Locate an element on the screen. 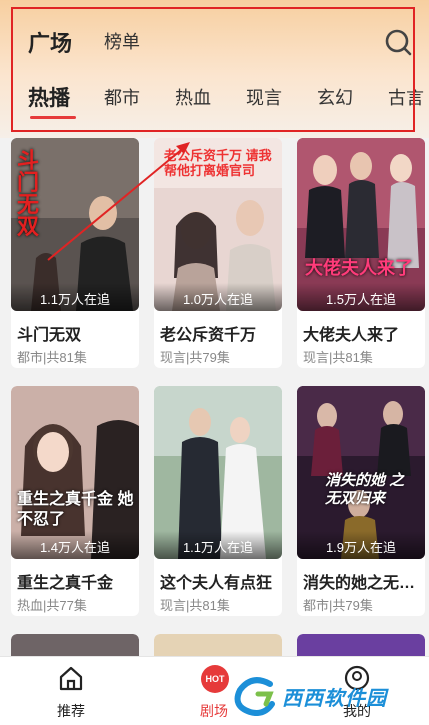 This screenshot has height=725, width=429. drama-meta: 都市|共79集 is located at coordinates (338, 605).